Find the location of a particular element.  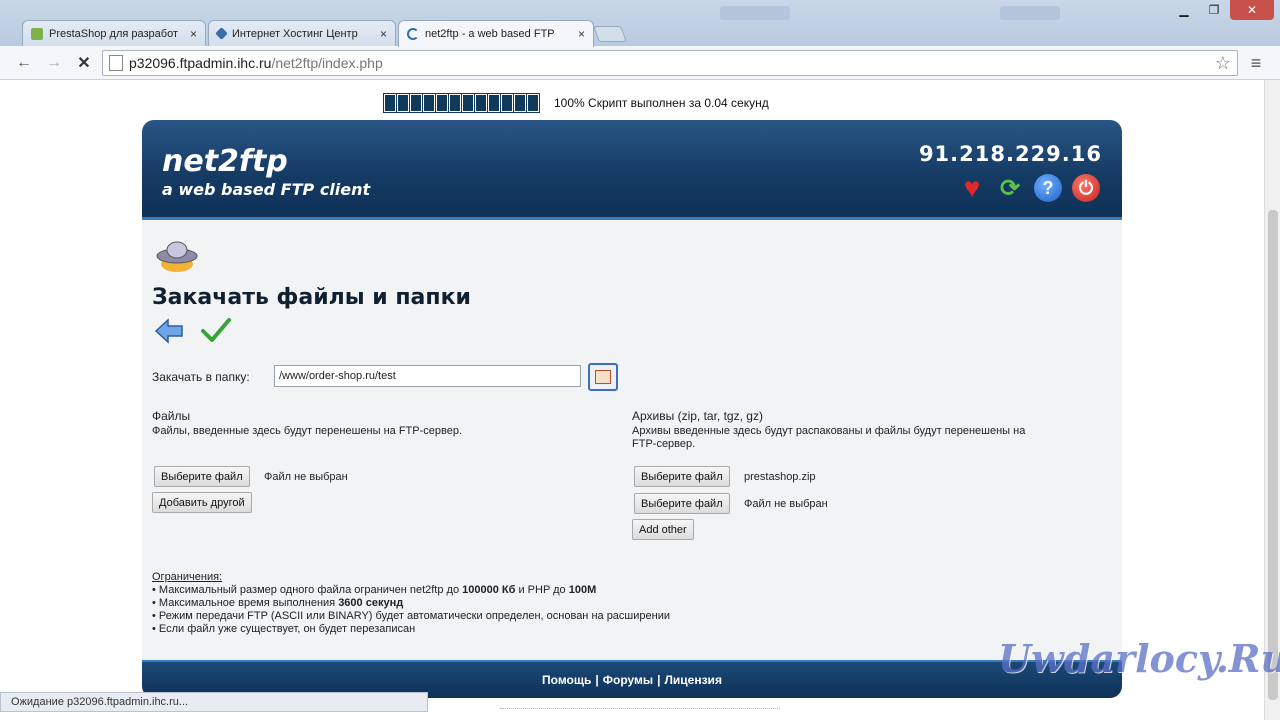

file-status: Файл не выбран is located at coordinates (306, 477).